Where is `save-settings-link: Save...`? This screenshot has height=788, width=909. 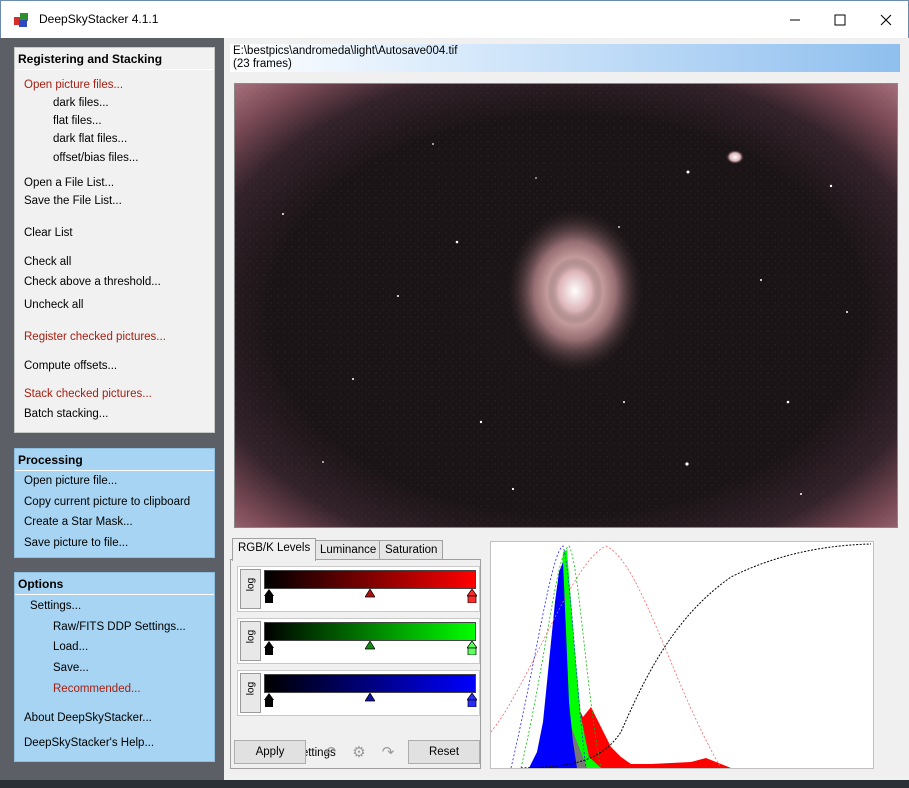
save-settings-link: Save... is located at coordinates (71, 668).